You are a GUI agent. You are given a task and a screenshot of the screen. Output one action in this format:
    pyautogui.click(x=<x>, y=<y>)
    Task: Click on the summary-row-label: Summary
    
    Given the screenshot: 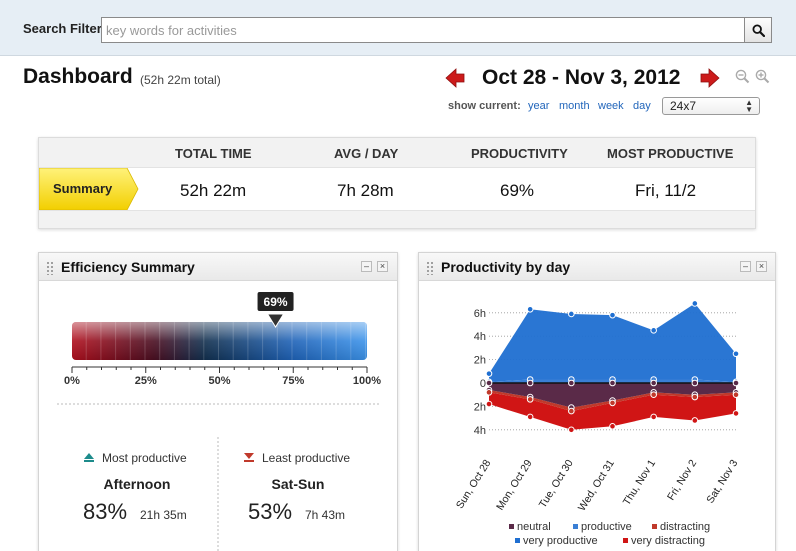 What is the action you would take?
    pyautogui.click(x=83, y=188)
    